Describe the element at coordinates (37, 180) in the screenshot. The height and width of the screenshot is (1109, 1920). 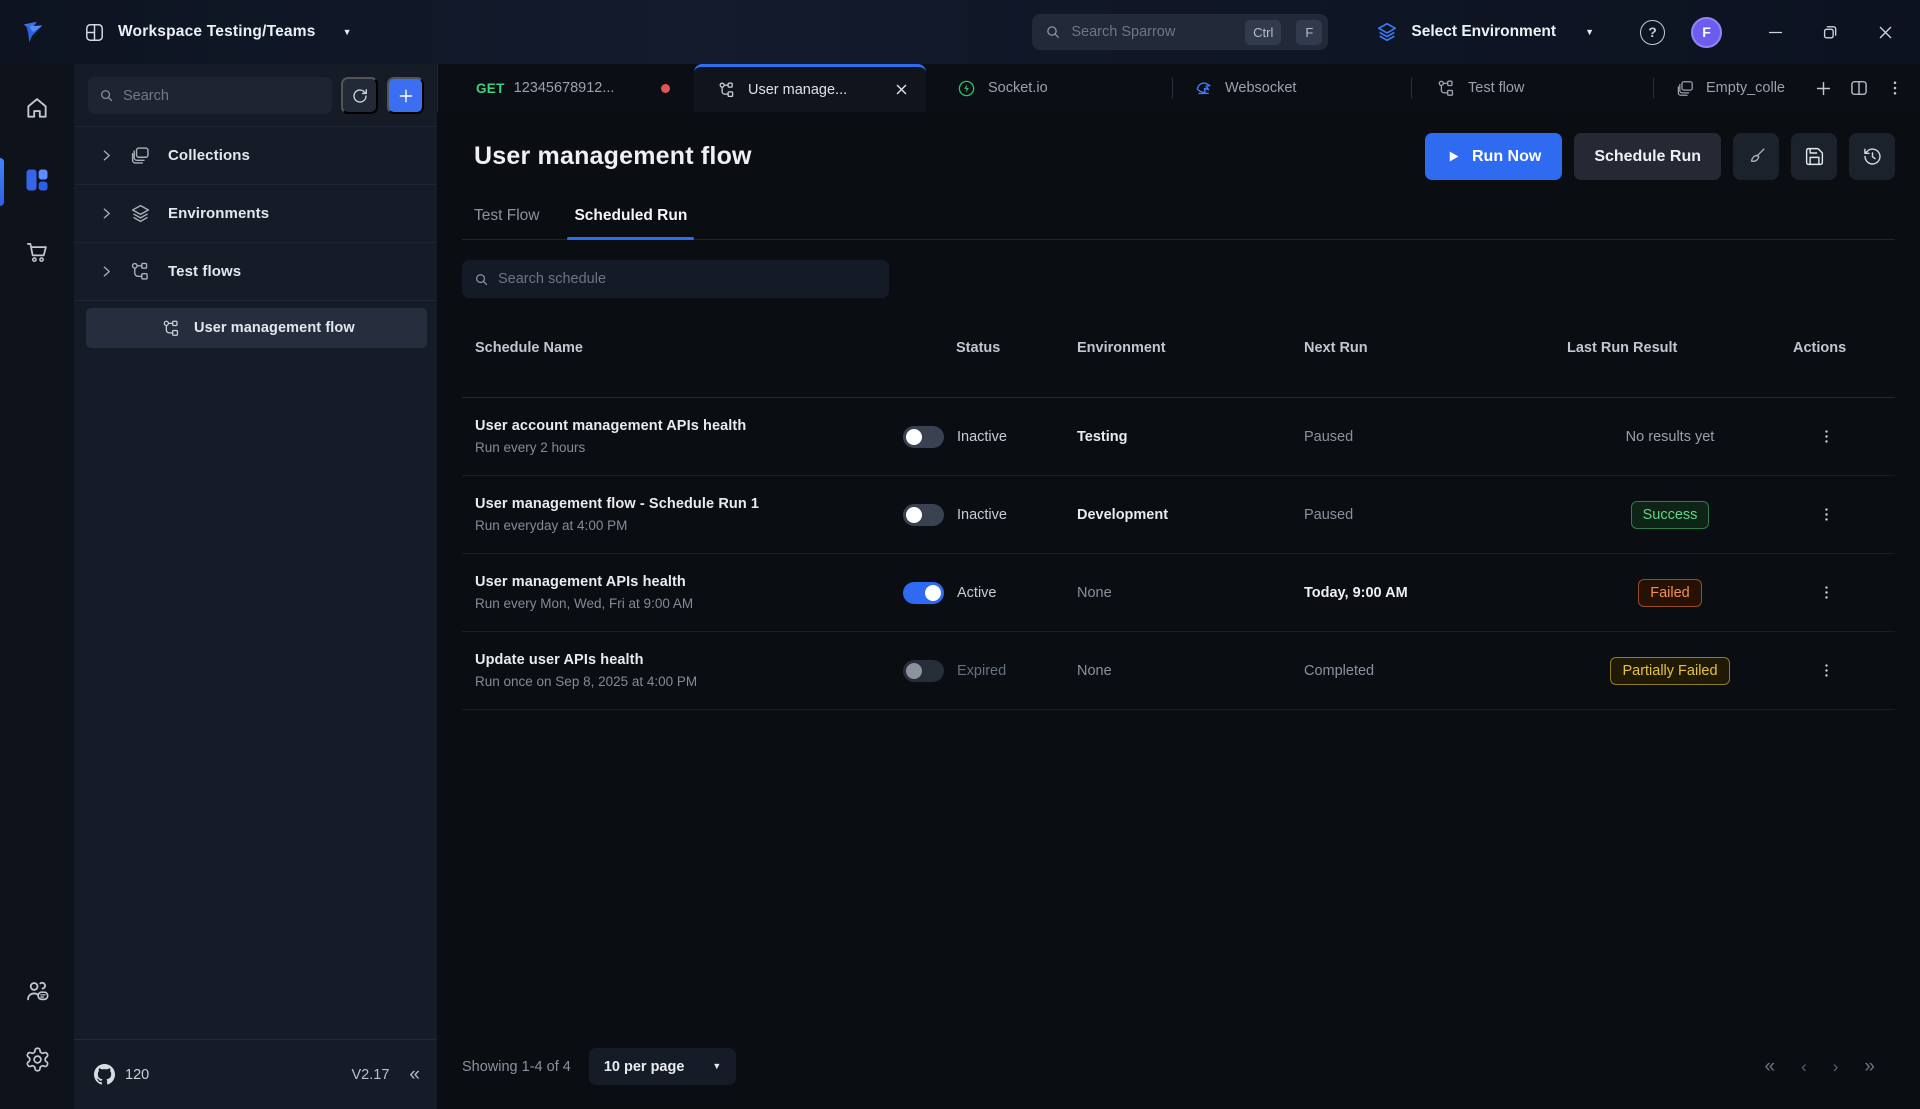
I see `rail-workspace-button` at that location.